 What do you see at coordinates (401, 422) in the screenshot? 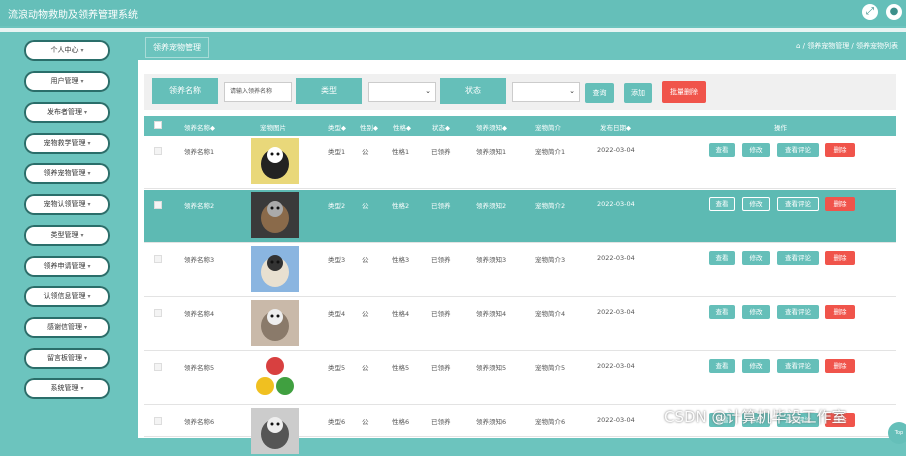
I see `cell-character: 性格6` at bounding box center [401, 422].